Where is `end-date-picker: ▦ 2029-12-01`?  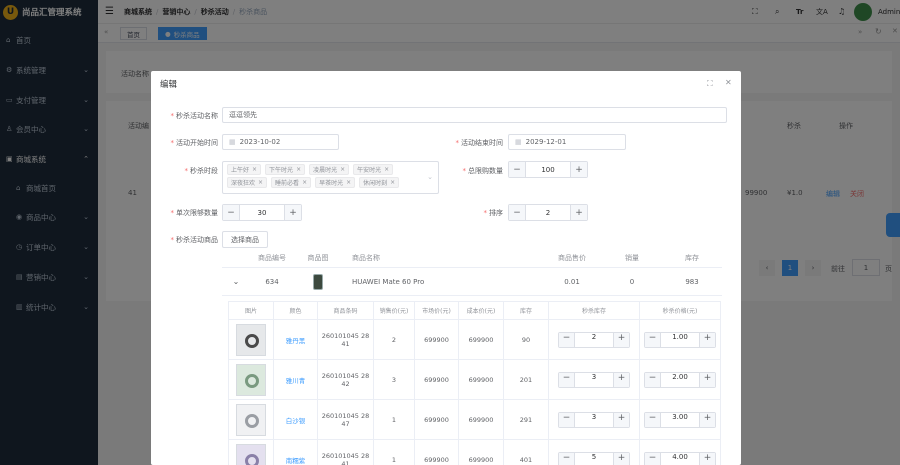
end-date-picker: ▦ 2029-12-01 is located at coordinates (567, 142).